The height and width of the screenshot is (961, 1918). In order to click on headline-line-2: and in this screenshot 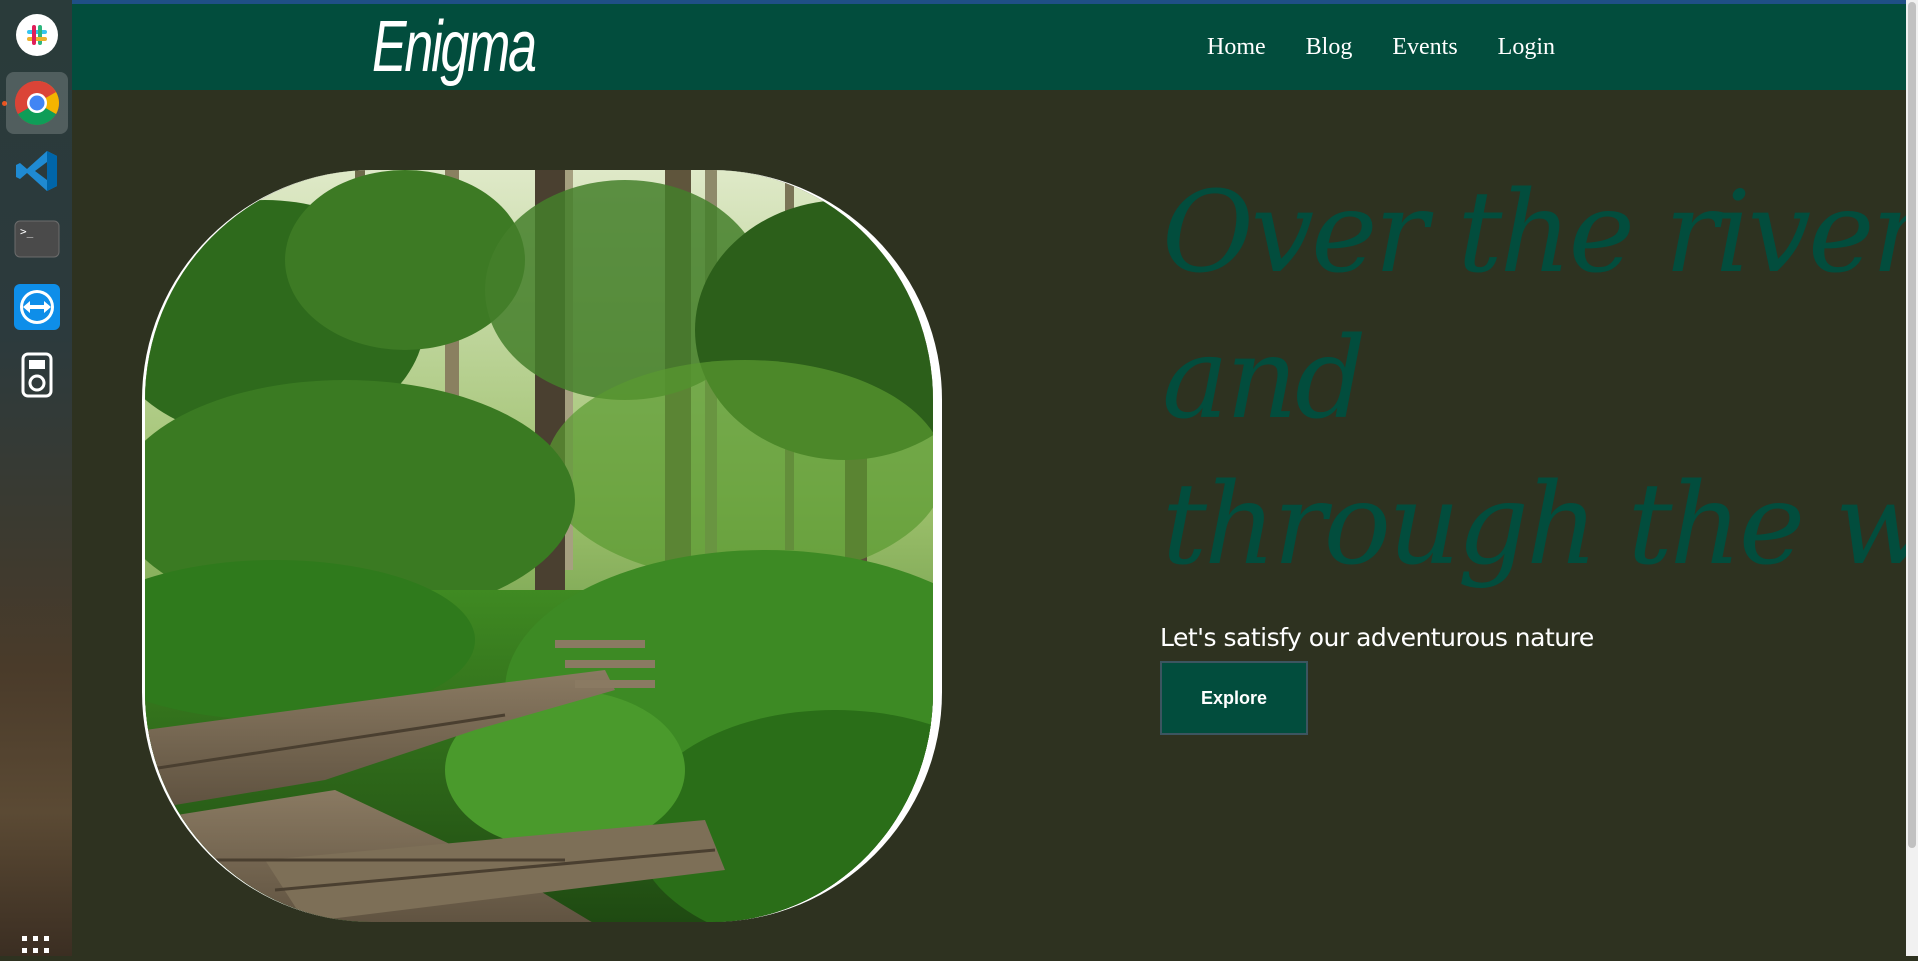, I will do `click(1264, 379)`.